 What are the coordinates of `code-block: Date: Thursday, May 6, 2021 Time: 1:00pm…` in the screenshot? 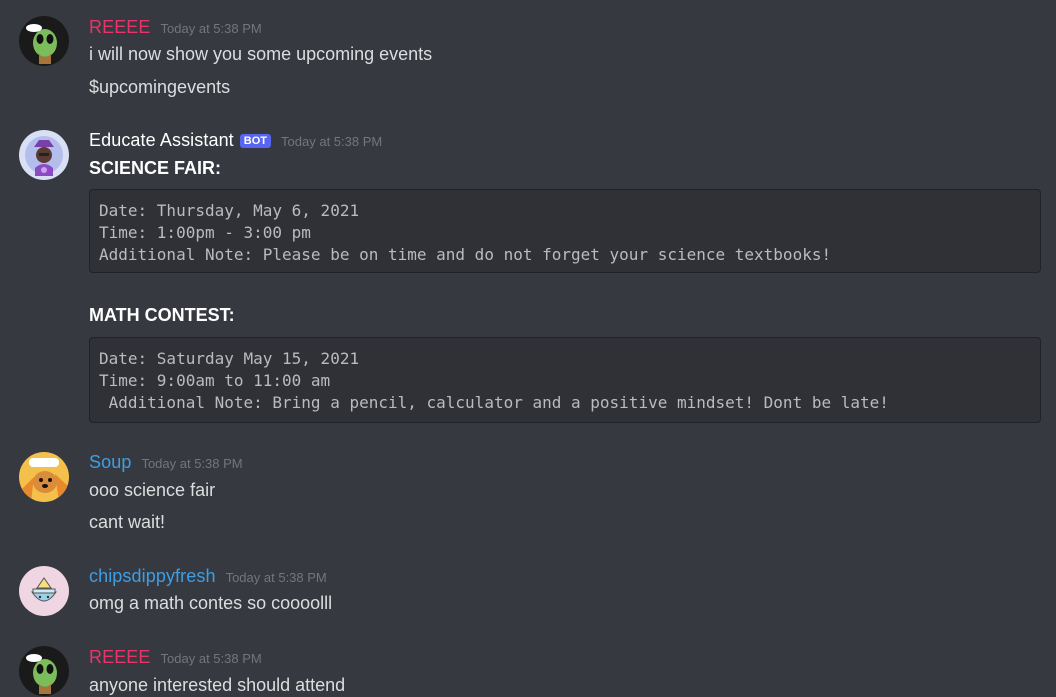 It's located at (565, 231).